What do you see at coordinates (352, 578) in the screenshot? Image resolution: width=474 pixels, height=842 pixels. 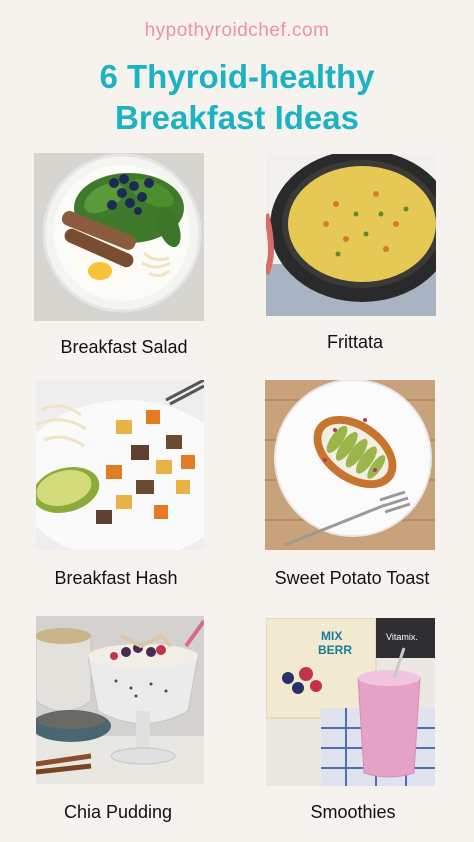 I see `sweet-potato-toast-label: Sweet Potato Toast` at bounding box center [352, 578].